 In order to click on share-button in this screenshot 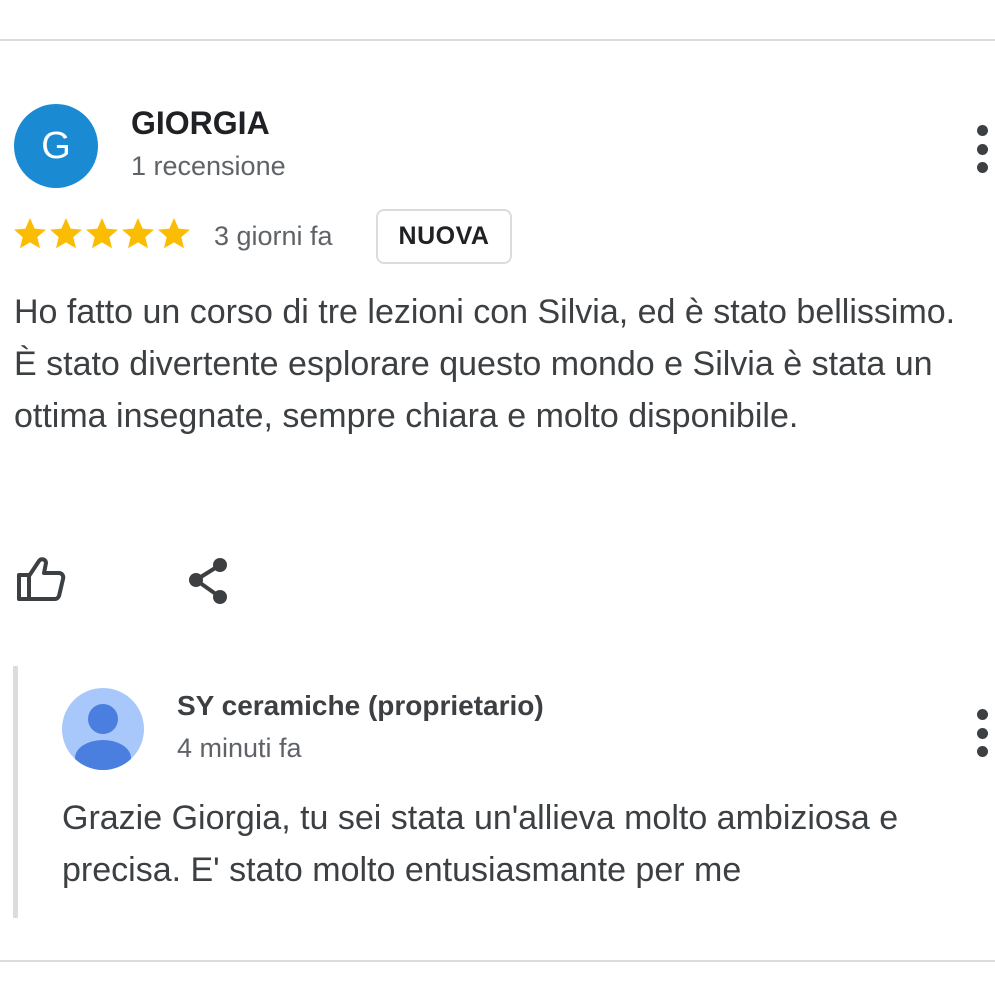, I will do `click(208, 581)`.